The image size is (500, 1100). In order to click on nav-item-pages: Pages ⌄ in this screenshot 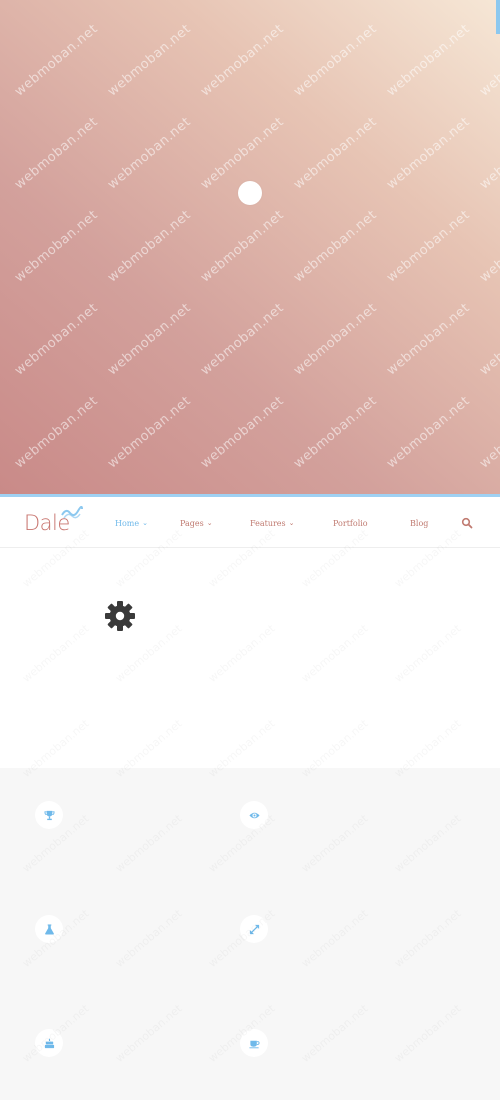, I will do `click(196, 523)`.